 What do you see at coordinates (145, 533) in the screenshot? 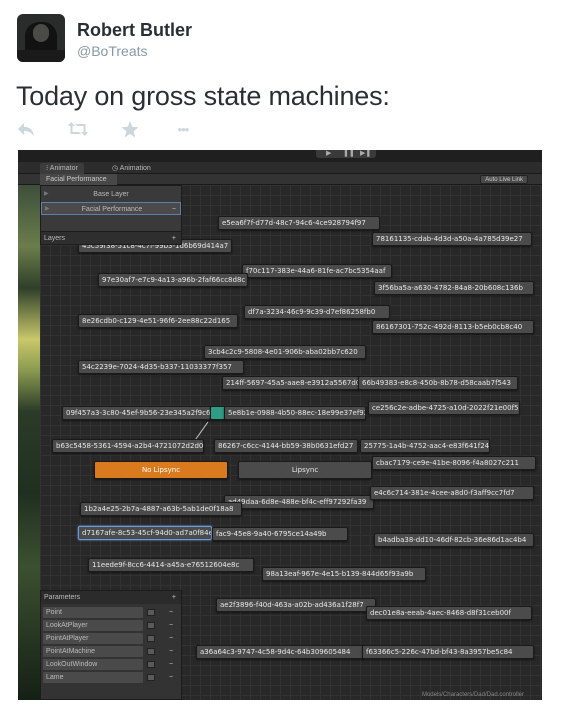
I see `state-node-selected: d7167afe-8c53-45cf-94d0-ad7a0f84e4f9` at bounding box center [145, 533].